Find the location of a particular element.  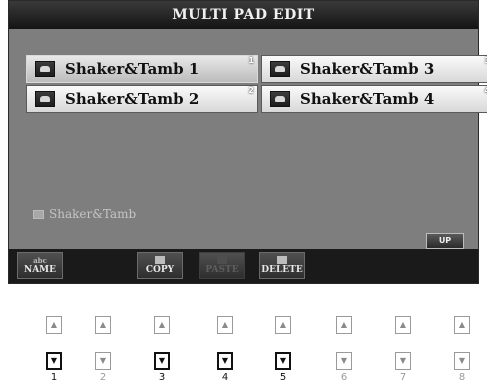

paste-button-label: PASTE is located at coordinates (222, 270).